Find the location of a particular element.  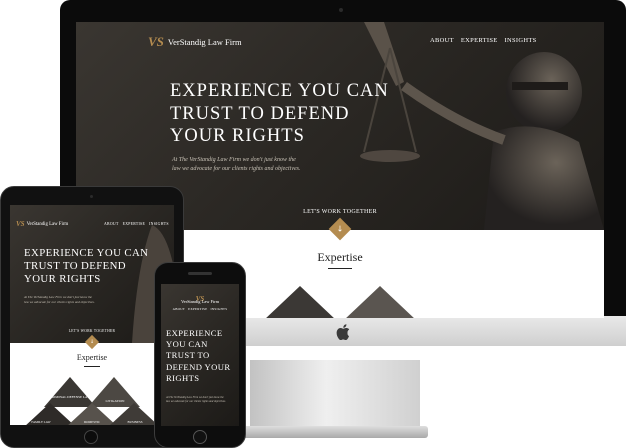

tablet-hero-title-line: EXPERIENCE YOU CAN is located at coordinates (86, 253).